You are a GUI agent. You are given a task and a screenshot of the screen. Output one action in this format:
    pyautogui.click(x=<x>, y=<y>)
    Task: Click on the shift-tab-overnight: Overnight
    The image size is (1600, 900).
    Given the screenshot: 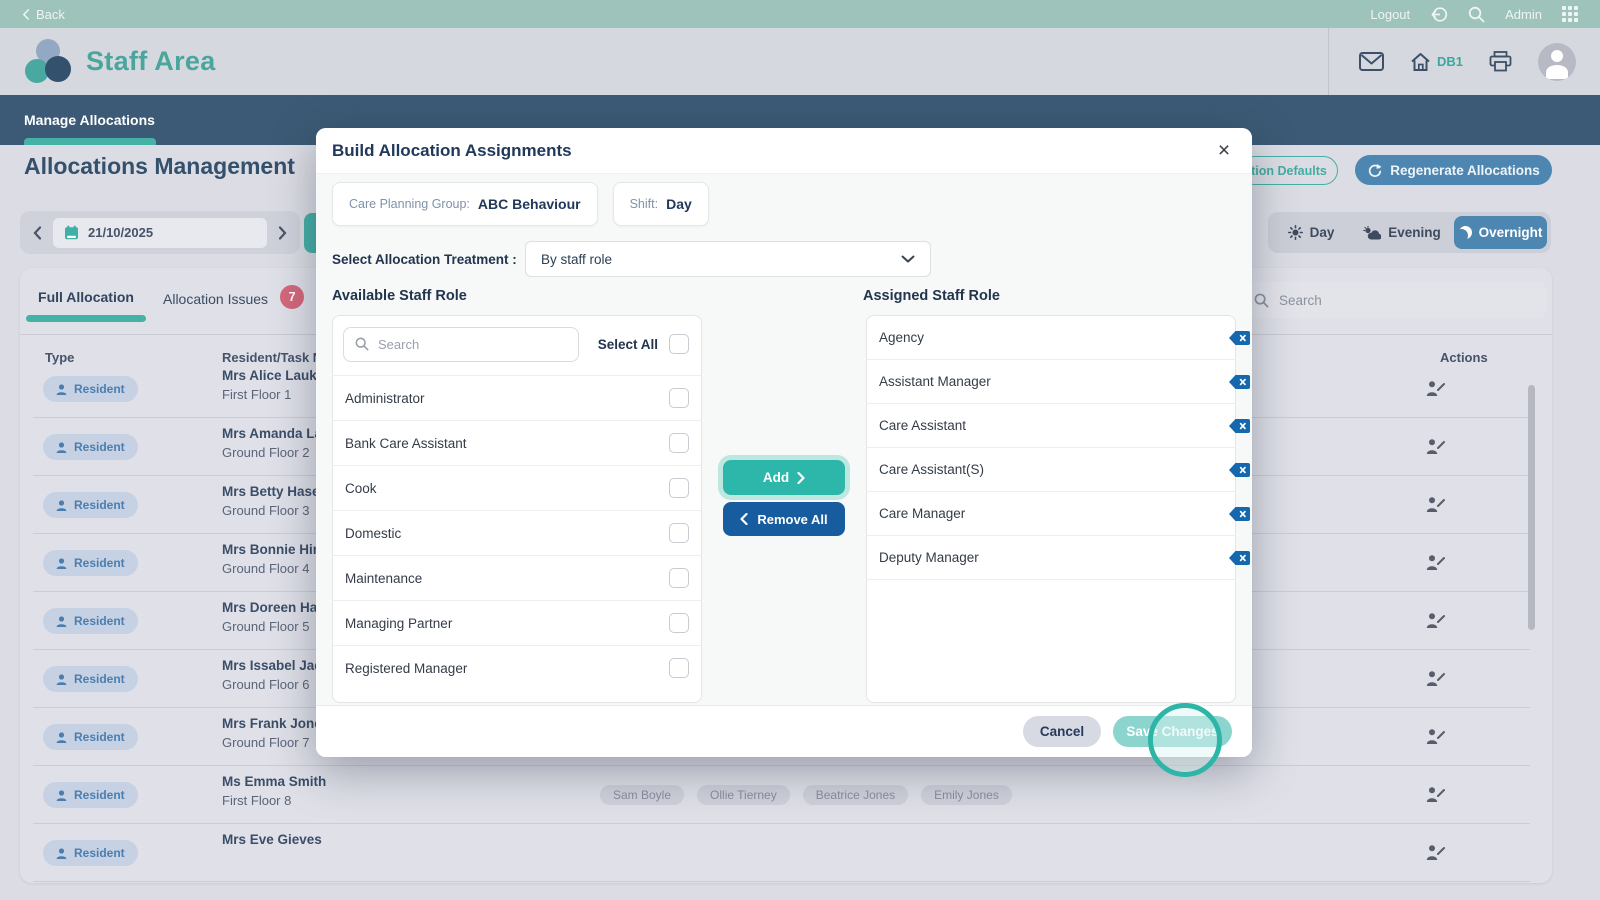 What is the action you would take?
    pyautogui.click(x=1500, y=232)
    